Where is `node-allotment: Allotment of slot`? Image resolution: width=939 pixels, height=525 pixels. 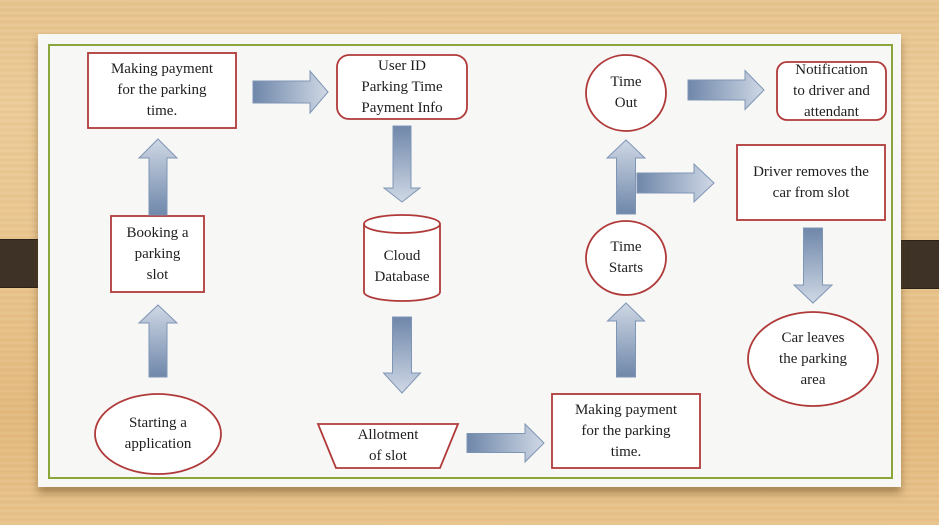 node-allotment: Allotment of slot is located at coordinates (388, 446).